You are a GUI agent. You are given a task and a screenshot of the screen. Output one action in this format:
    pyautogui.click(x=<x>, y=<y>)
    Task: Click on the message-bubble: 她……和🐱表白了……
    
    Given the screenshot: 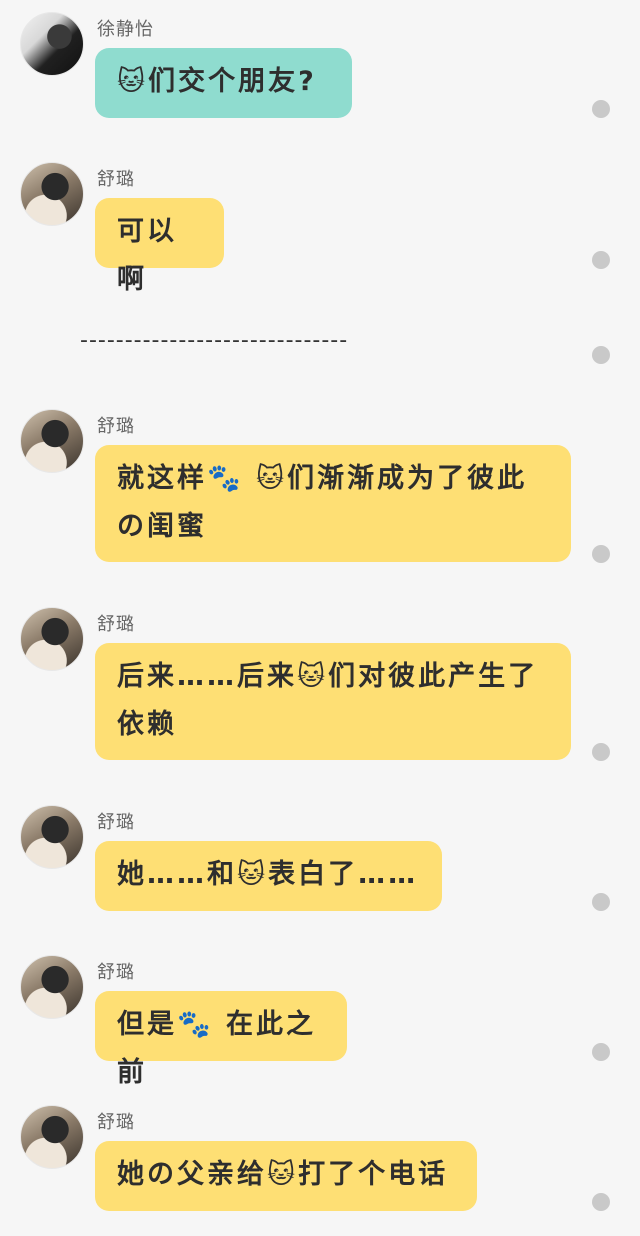 What is the action you would take?
    pyautogui.click(x=268, y=876)
    